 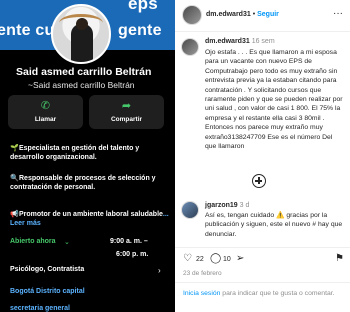 What do you see at coordinates (67, 242) in the screenshot?
I see `chevron-down-icon: ⌄` at bounding box center [67, 242].